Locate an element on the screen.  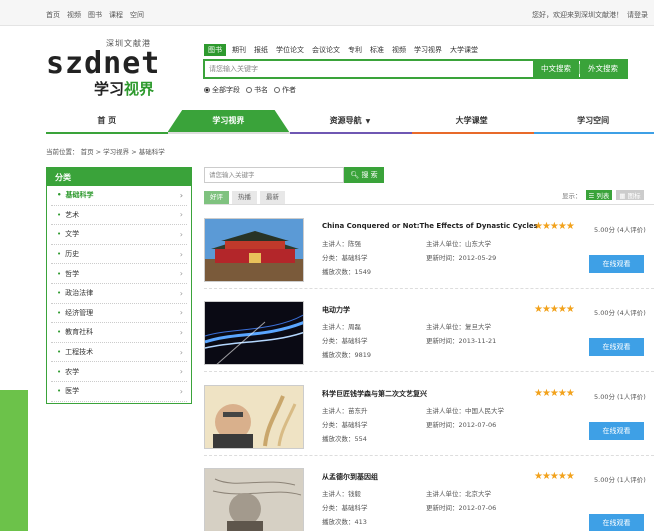
display-mode: 显示： ☰ 列表 ▦ 图标 is located at coordinates (603, 195).